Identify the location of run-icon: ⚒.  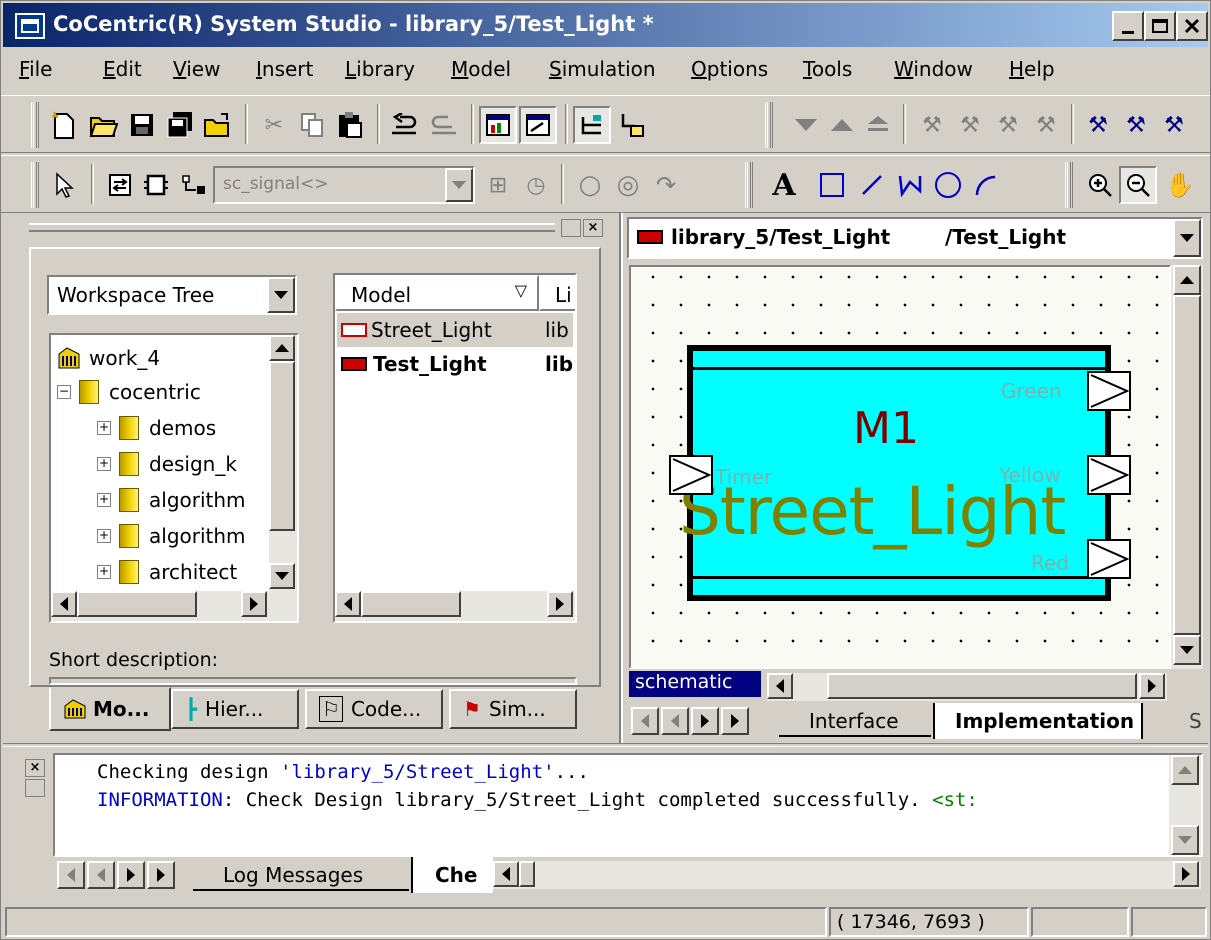
(1174, 125).